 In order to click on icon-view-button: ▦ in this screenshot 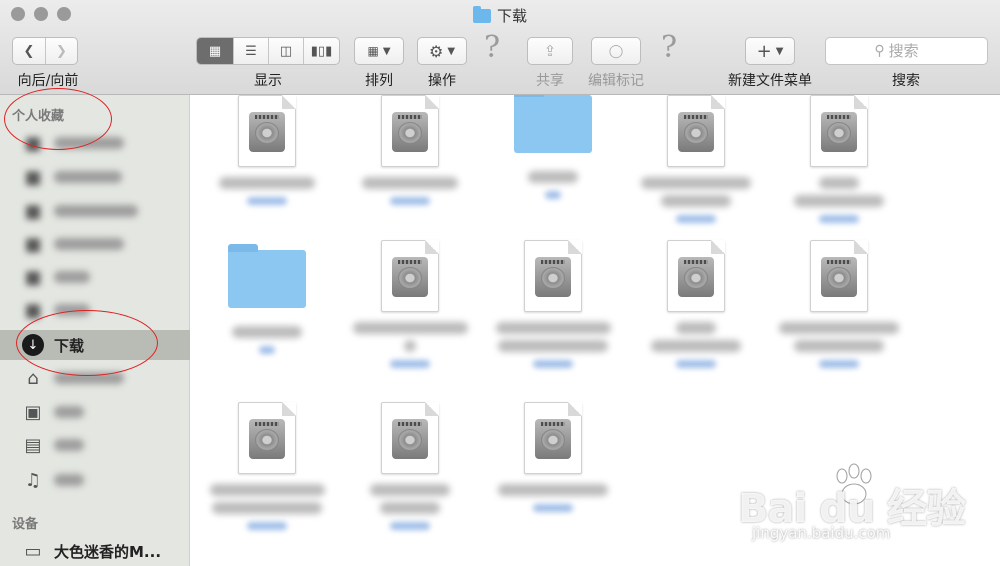, I will do `click(215, 51)`.